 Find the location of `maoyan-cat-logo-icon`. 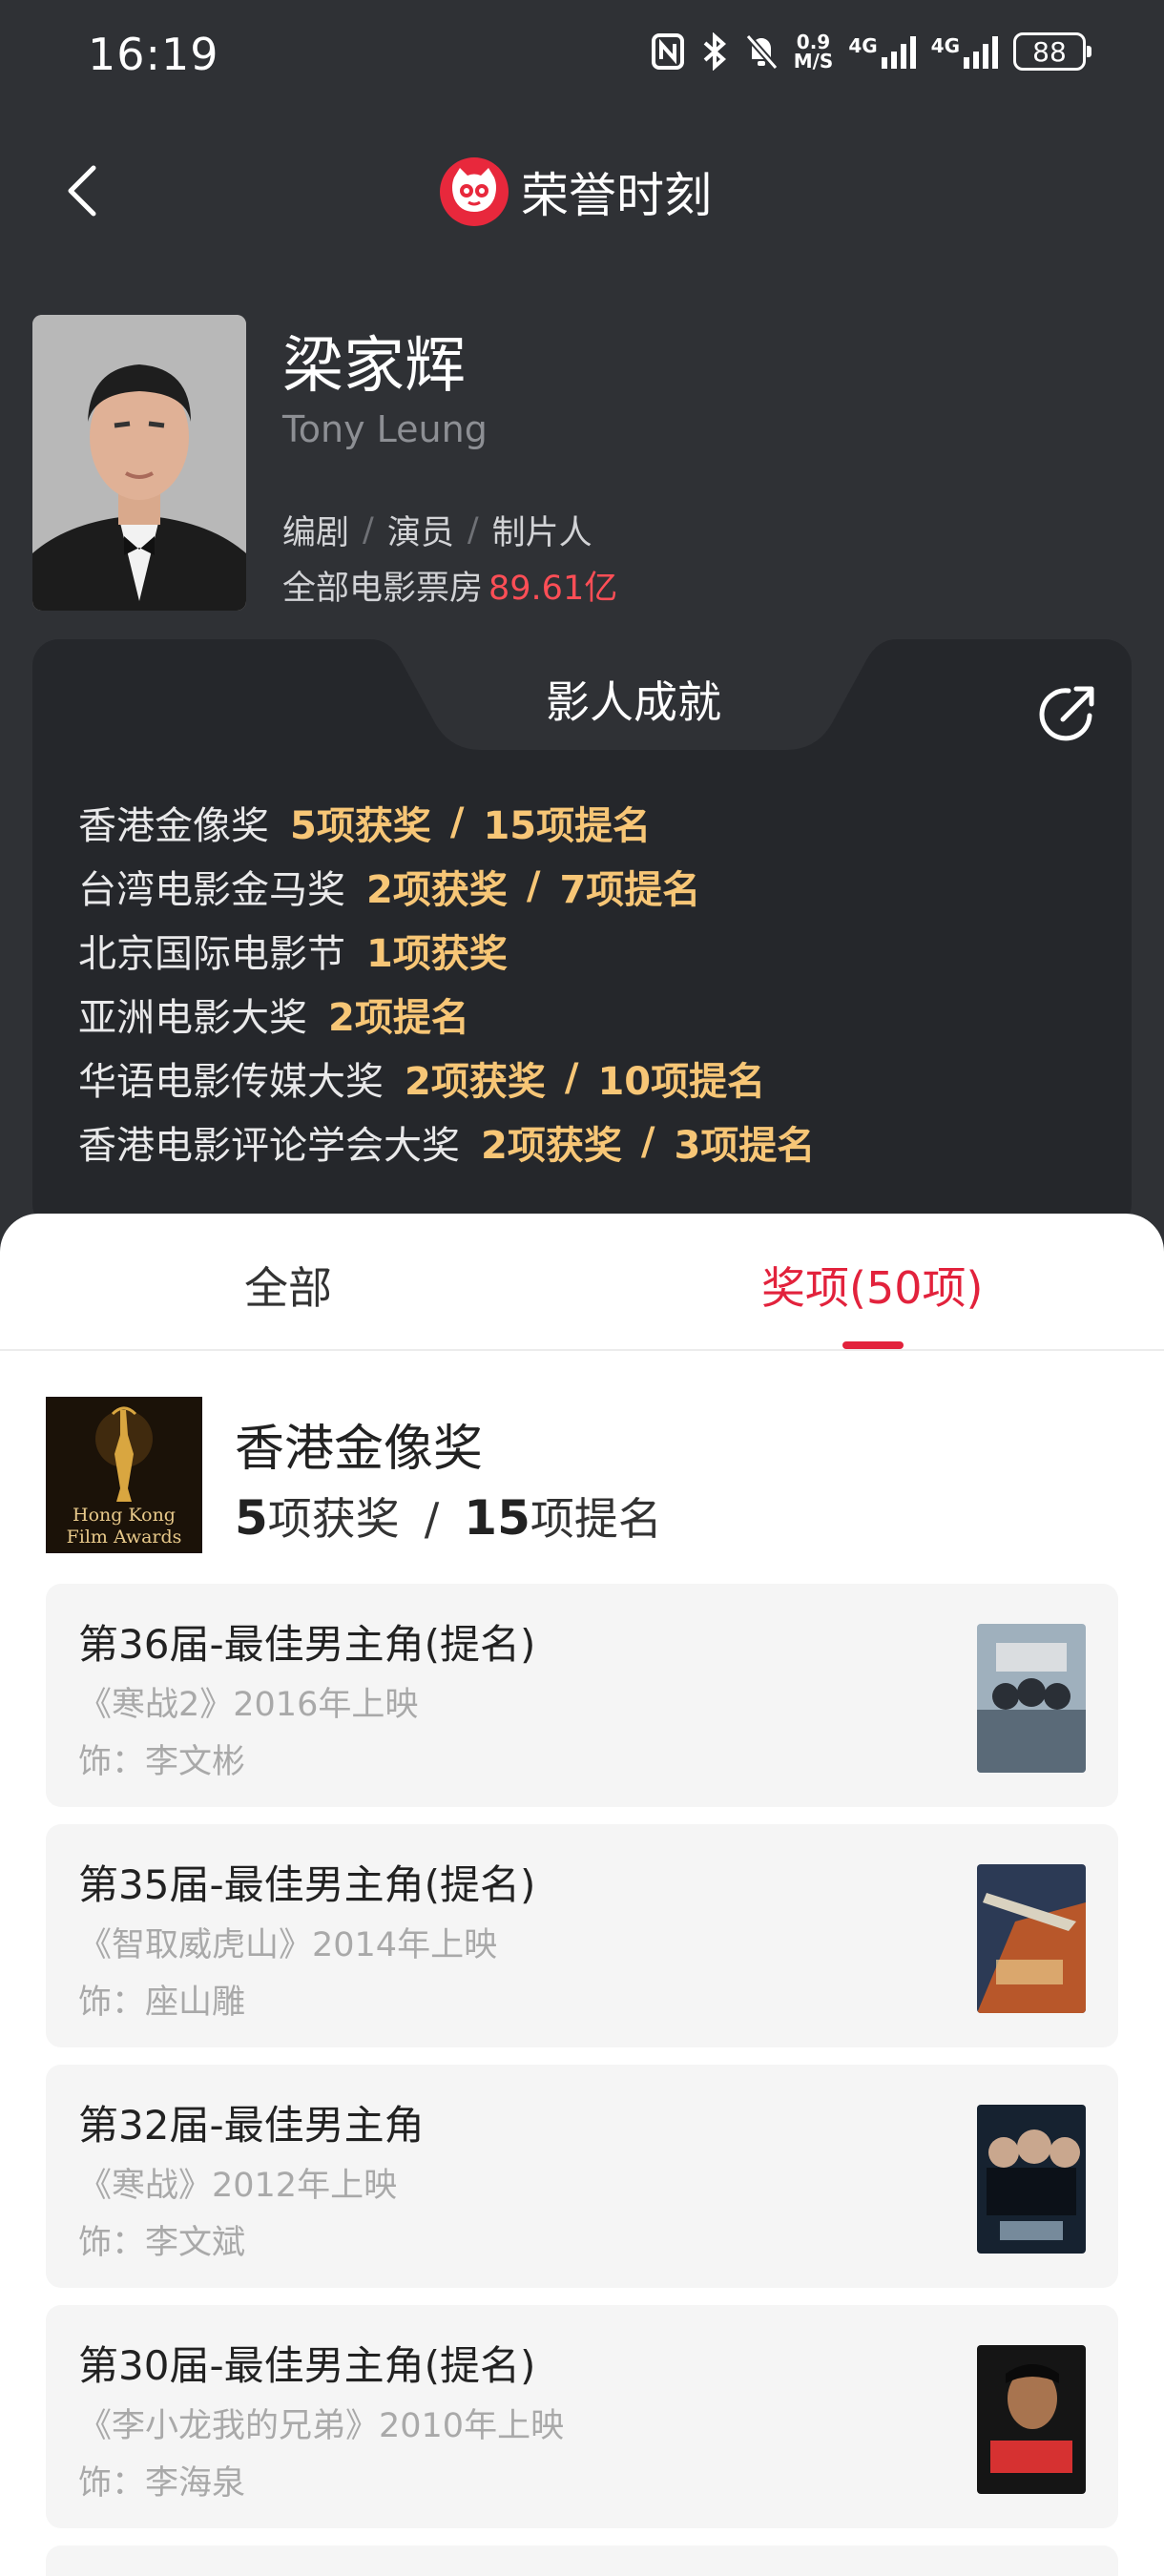

maoyan-cat-logo-icon is located at coordinates (475, 191).